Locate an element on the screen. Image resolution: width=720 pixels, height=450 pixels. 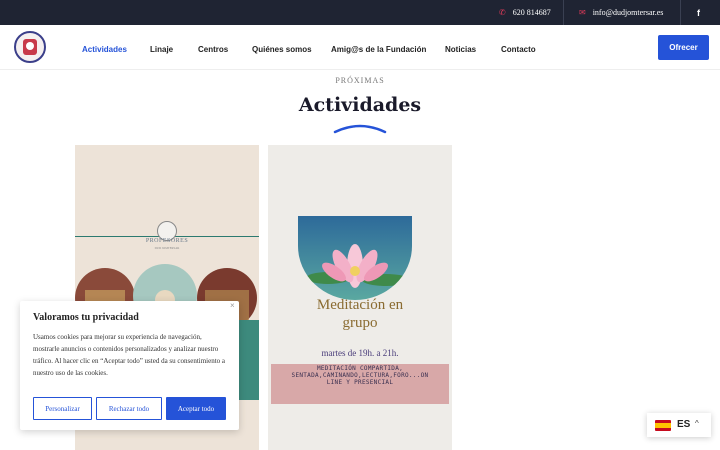
section-kicker: PRÓXIMAS is located at coordinates (360, 80).